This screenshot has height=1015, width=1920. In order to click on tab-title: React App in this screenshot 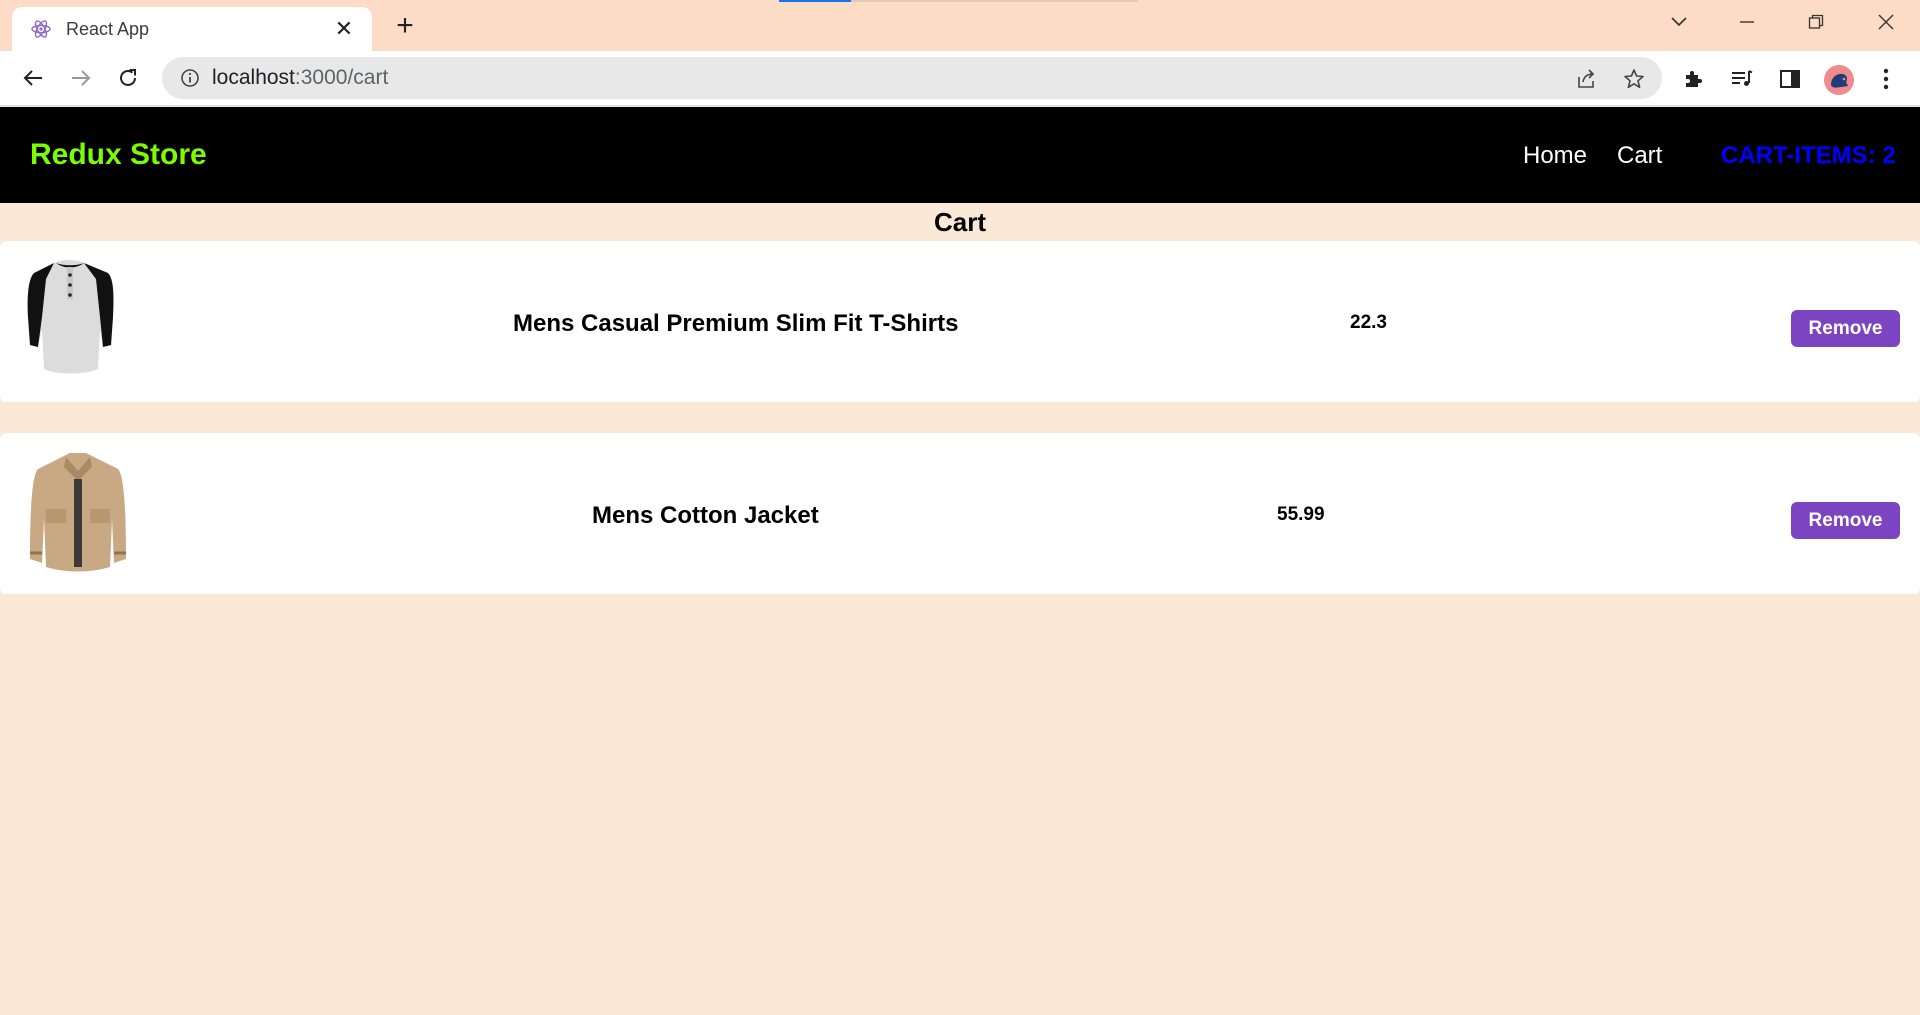, I will do `click(108, 29)`.